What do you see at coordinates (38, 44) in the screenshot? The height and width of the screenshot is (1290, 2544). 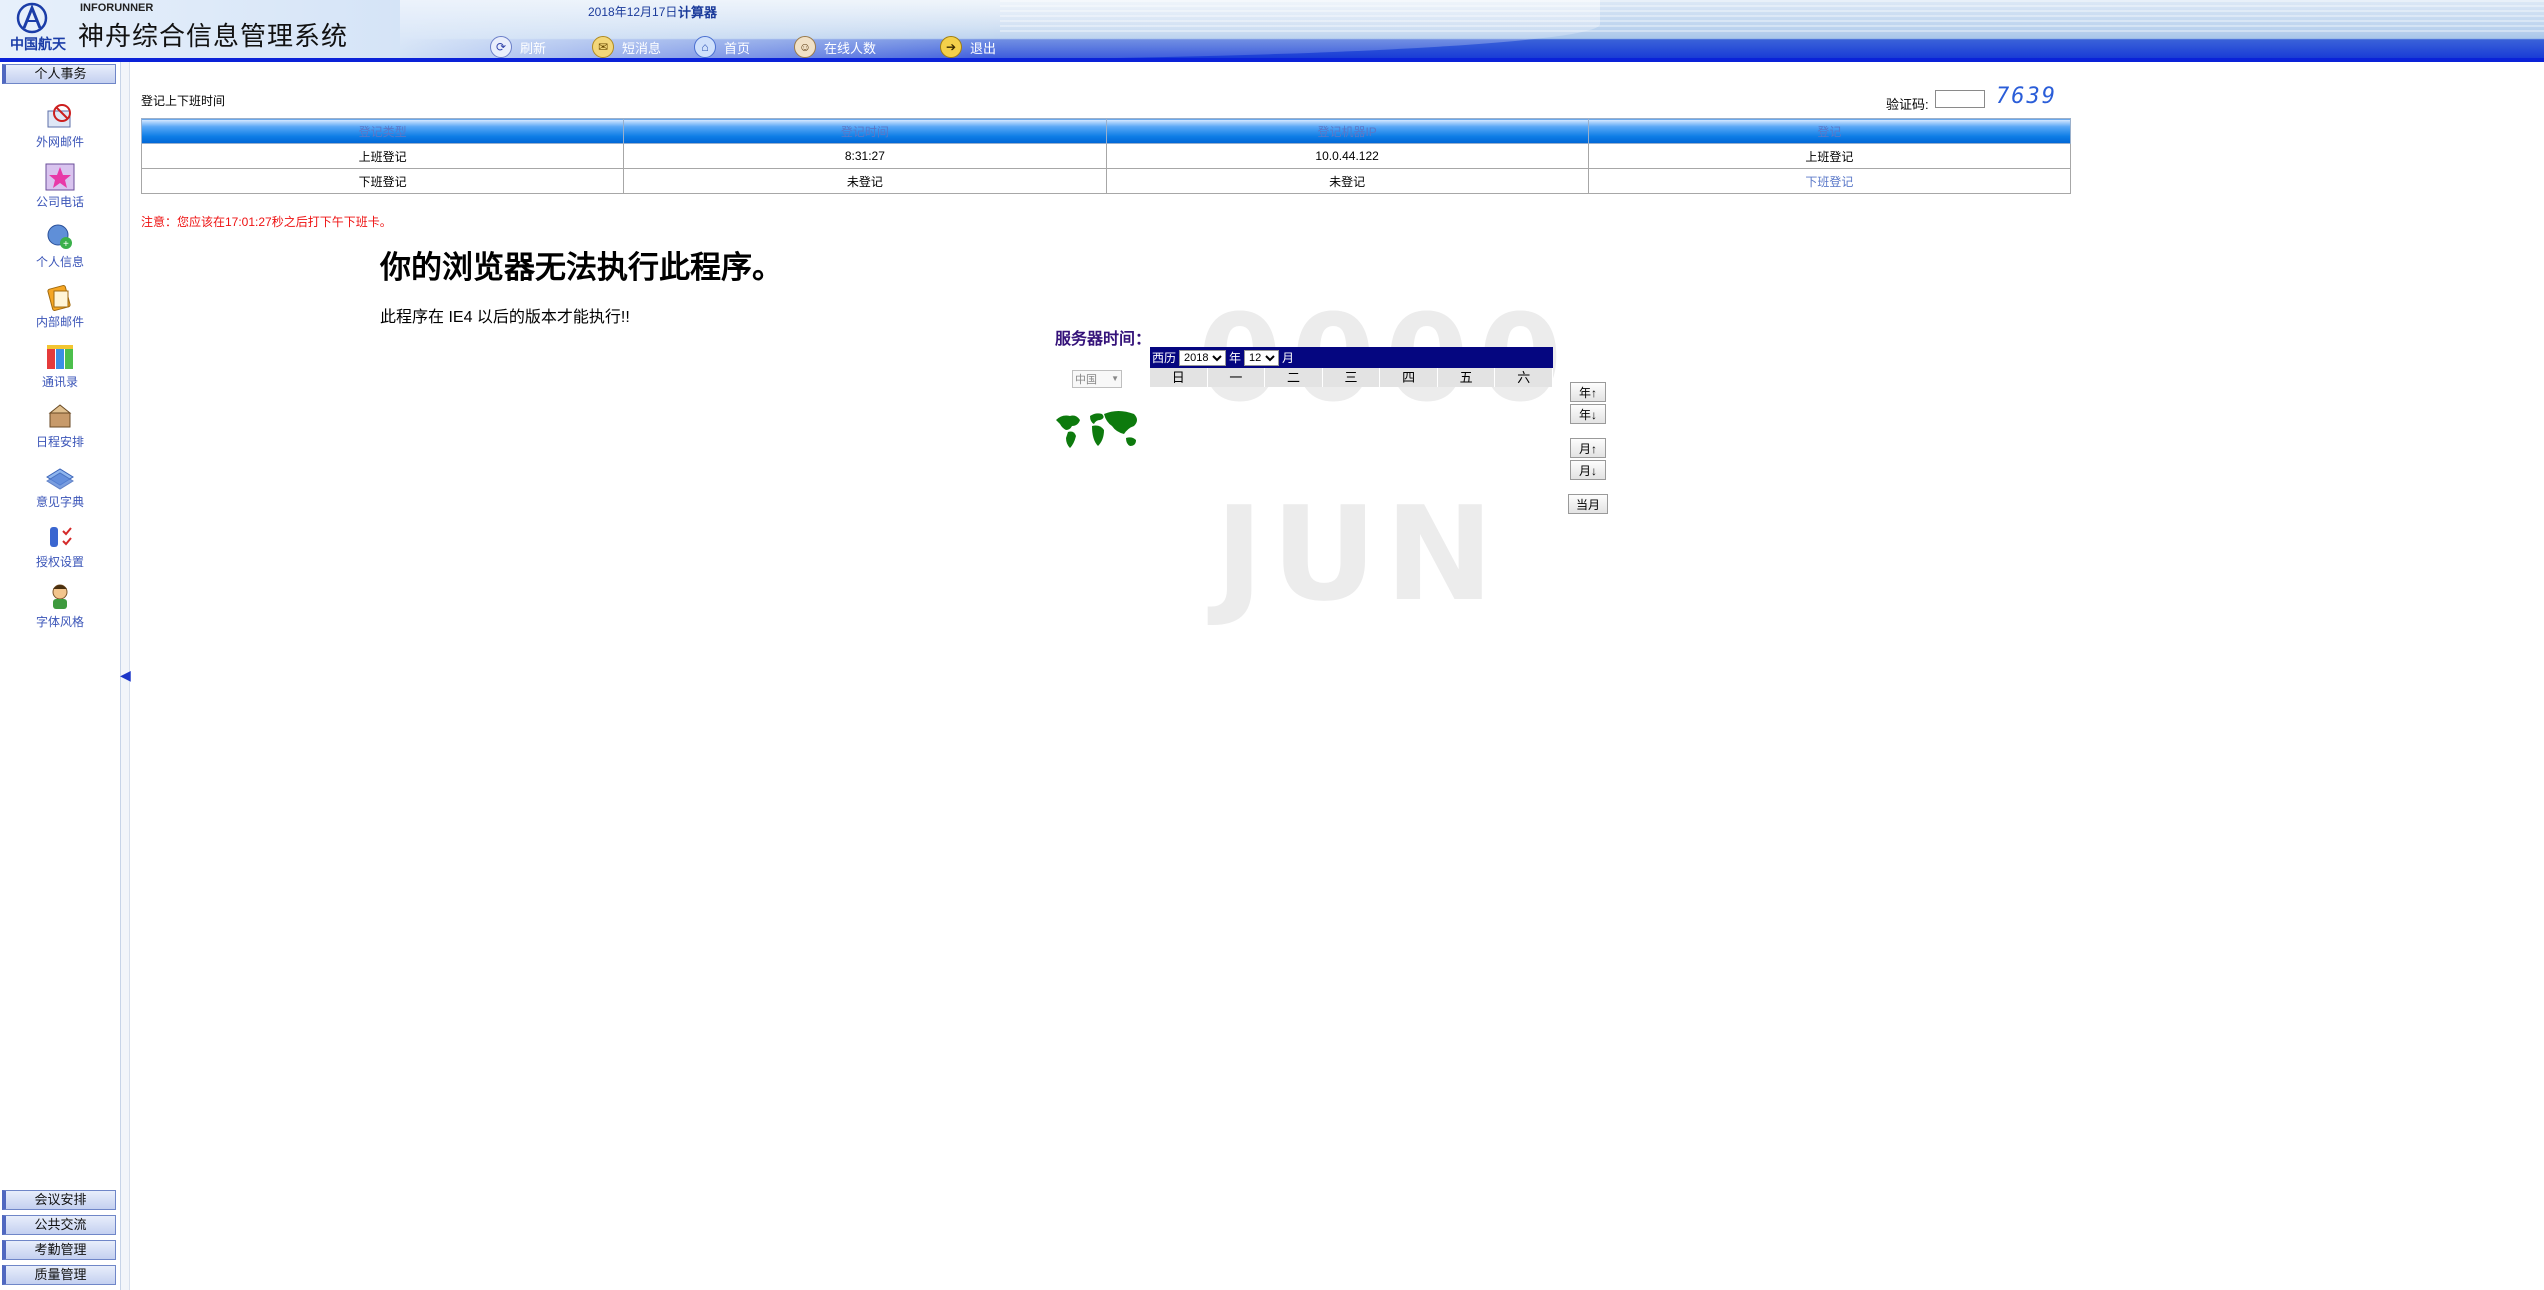 I see `logo-text: 中国航天` at bounding box center [38, 44].